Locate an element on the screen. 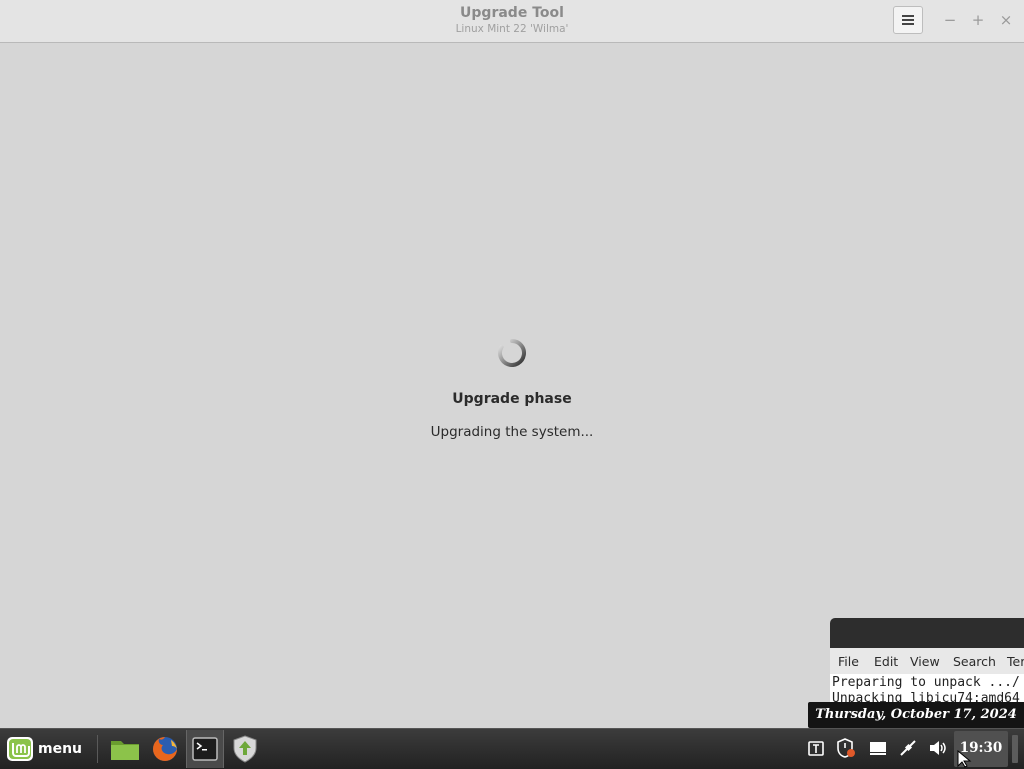 Image resolution: width=1024 pixels, height=769 pixels. show-desktop-button is located at coordinates (1015, 749).